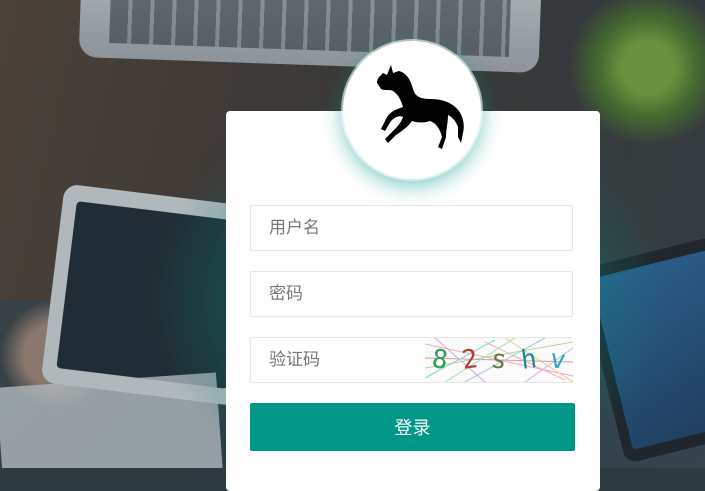  I want to click on username-input, so click(411, 228).